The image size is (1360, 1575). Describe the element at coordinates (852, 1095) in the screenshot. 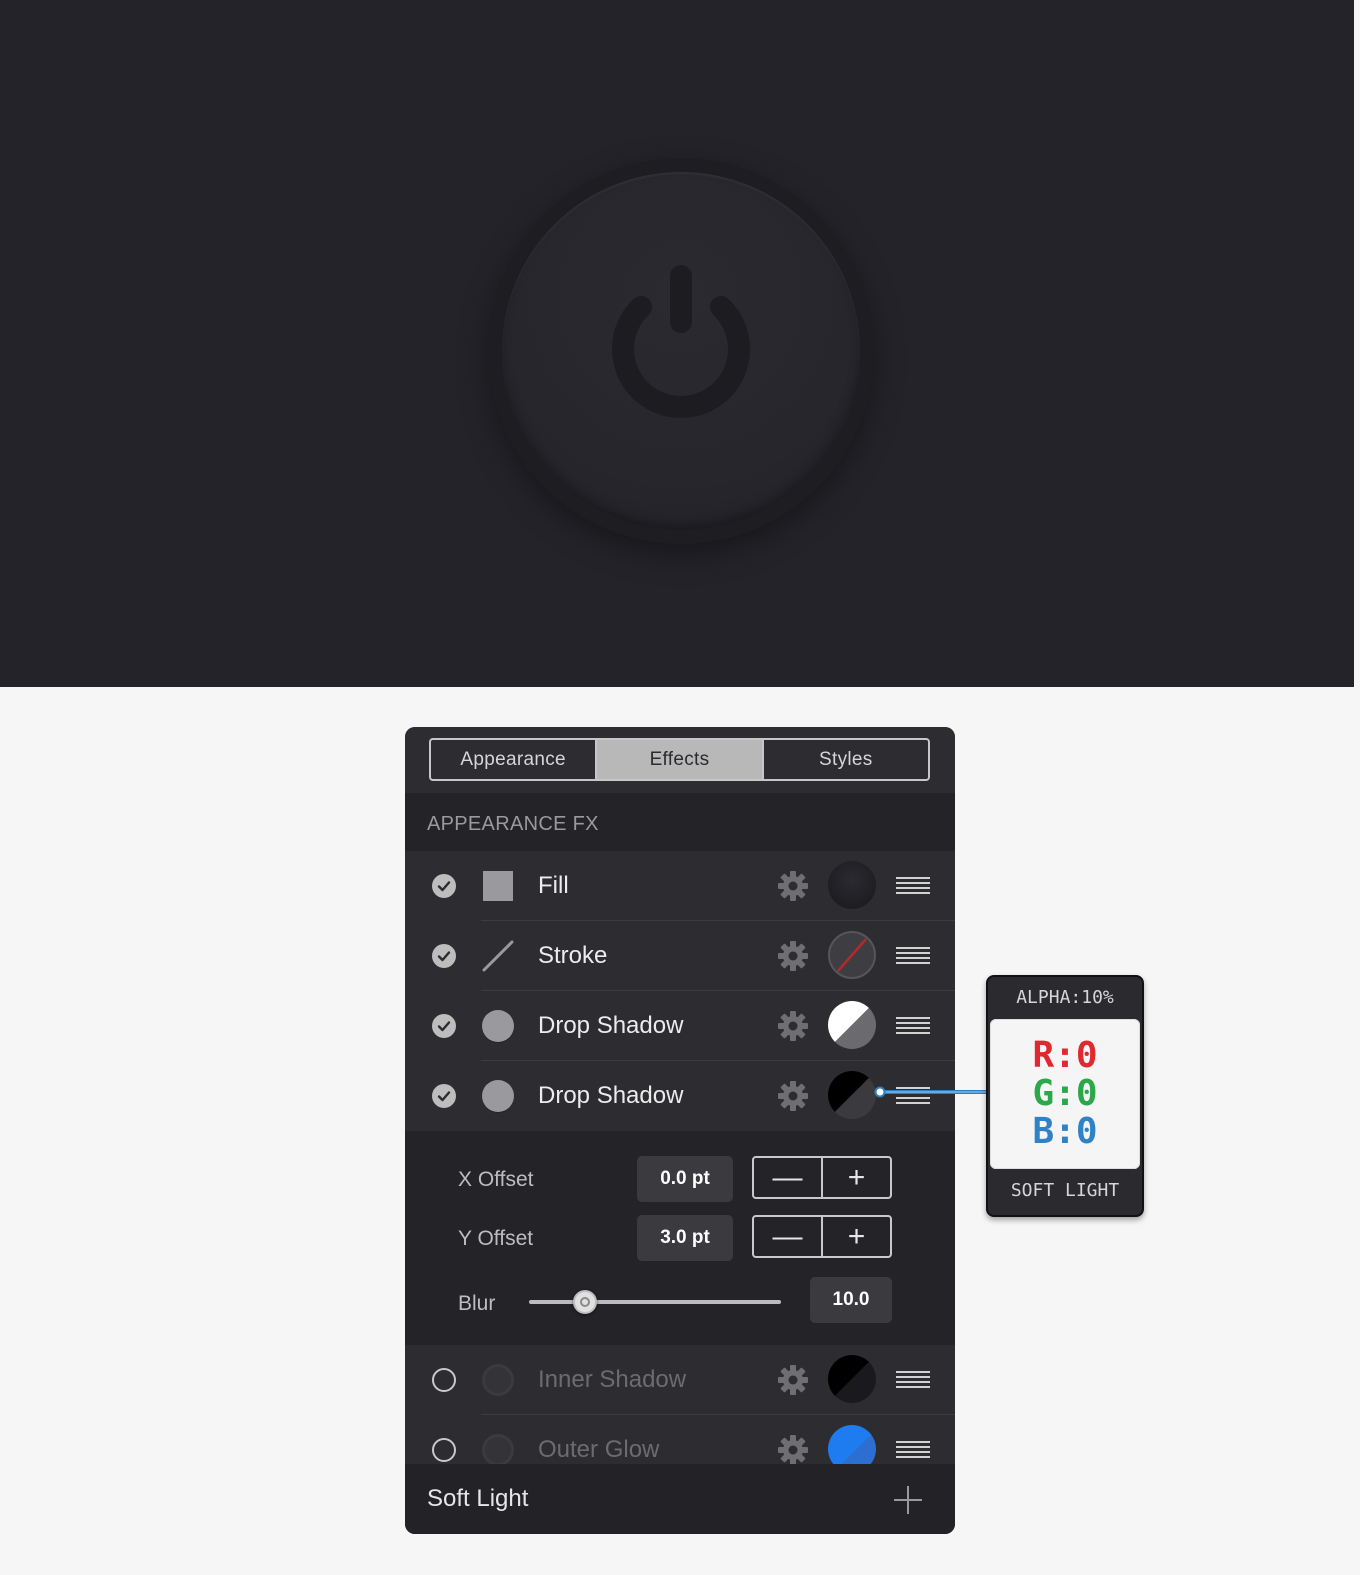

I see `color-swatch-selected` at that location.